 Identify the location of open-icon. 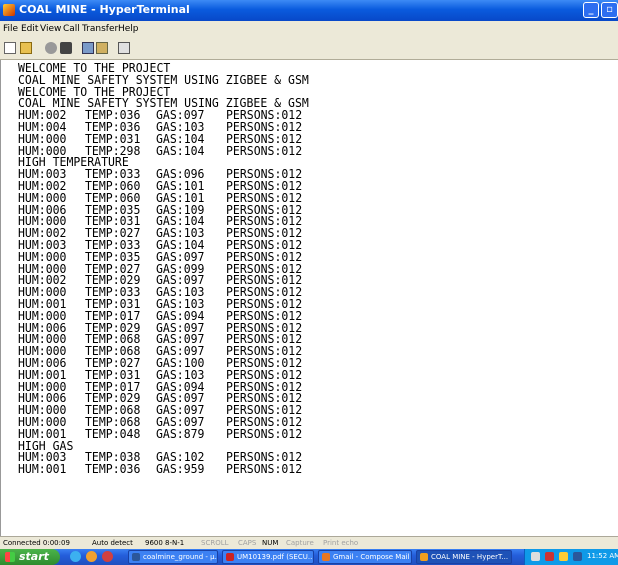
(26, 48).